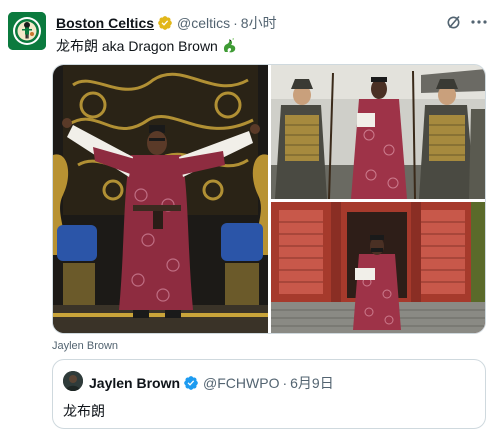  I want to click on photo-warriors, so click(378, 132).